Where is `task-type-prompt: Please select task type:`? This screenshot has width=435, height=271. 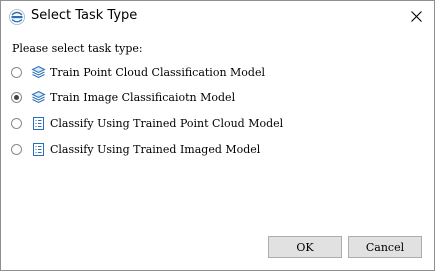
task-type-prompt: Please select task type: is located at coordinates (77, 48).